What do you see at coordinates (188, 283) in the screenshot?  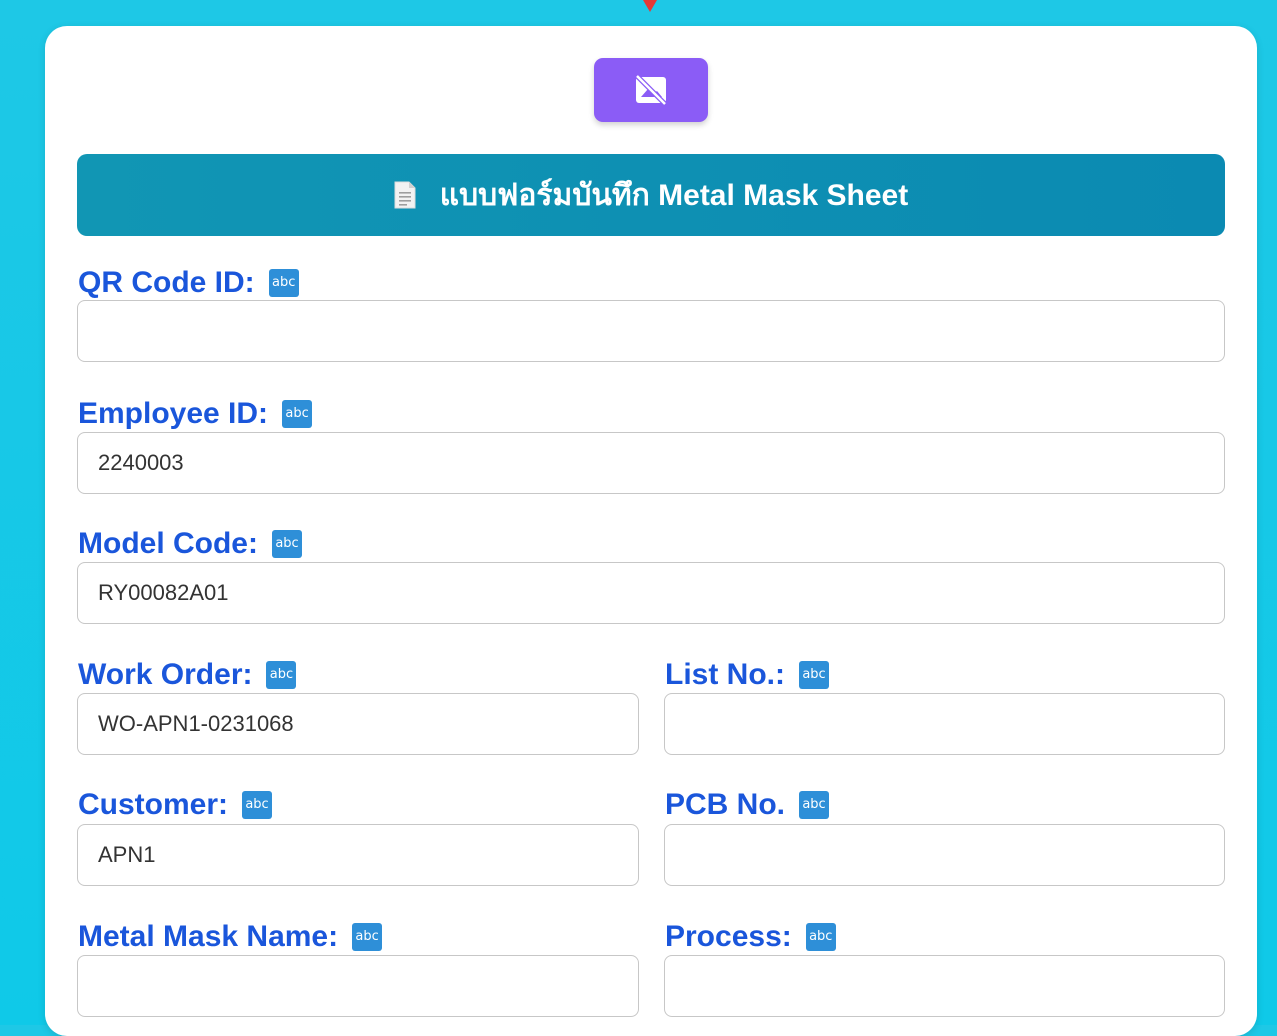 I see `qr-code-id-label: QR Code ID: abc` at bounding box center [188, 283].